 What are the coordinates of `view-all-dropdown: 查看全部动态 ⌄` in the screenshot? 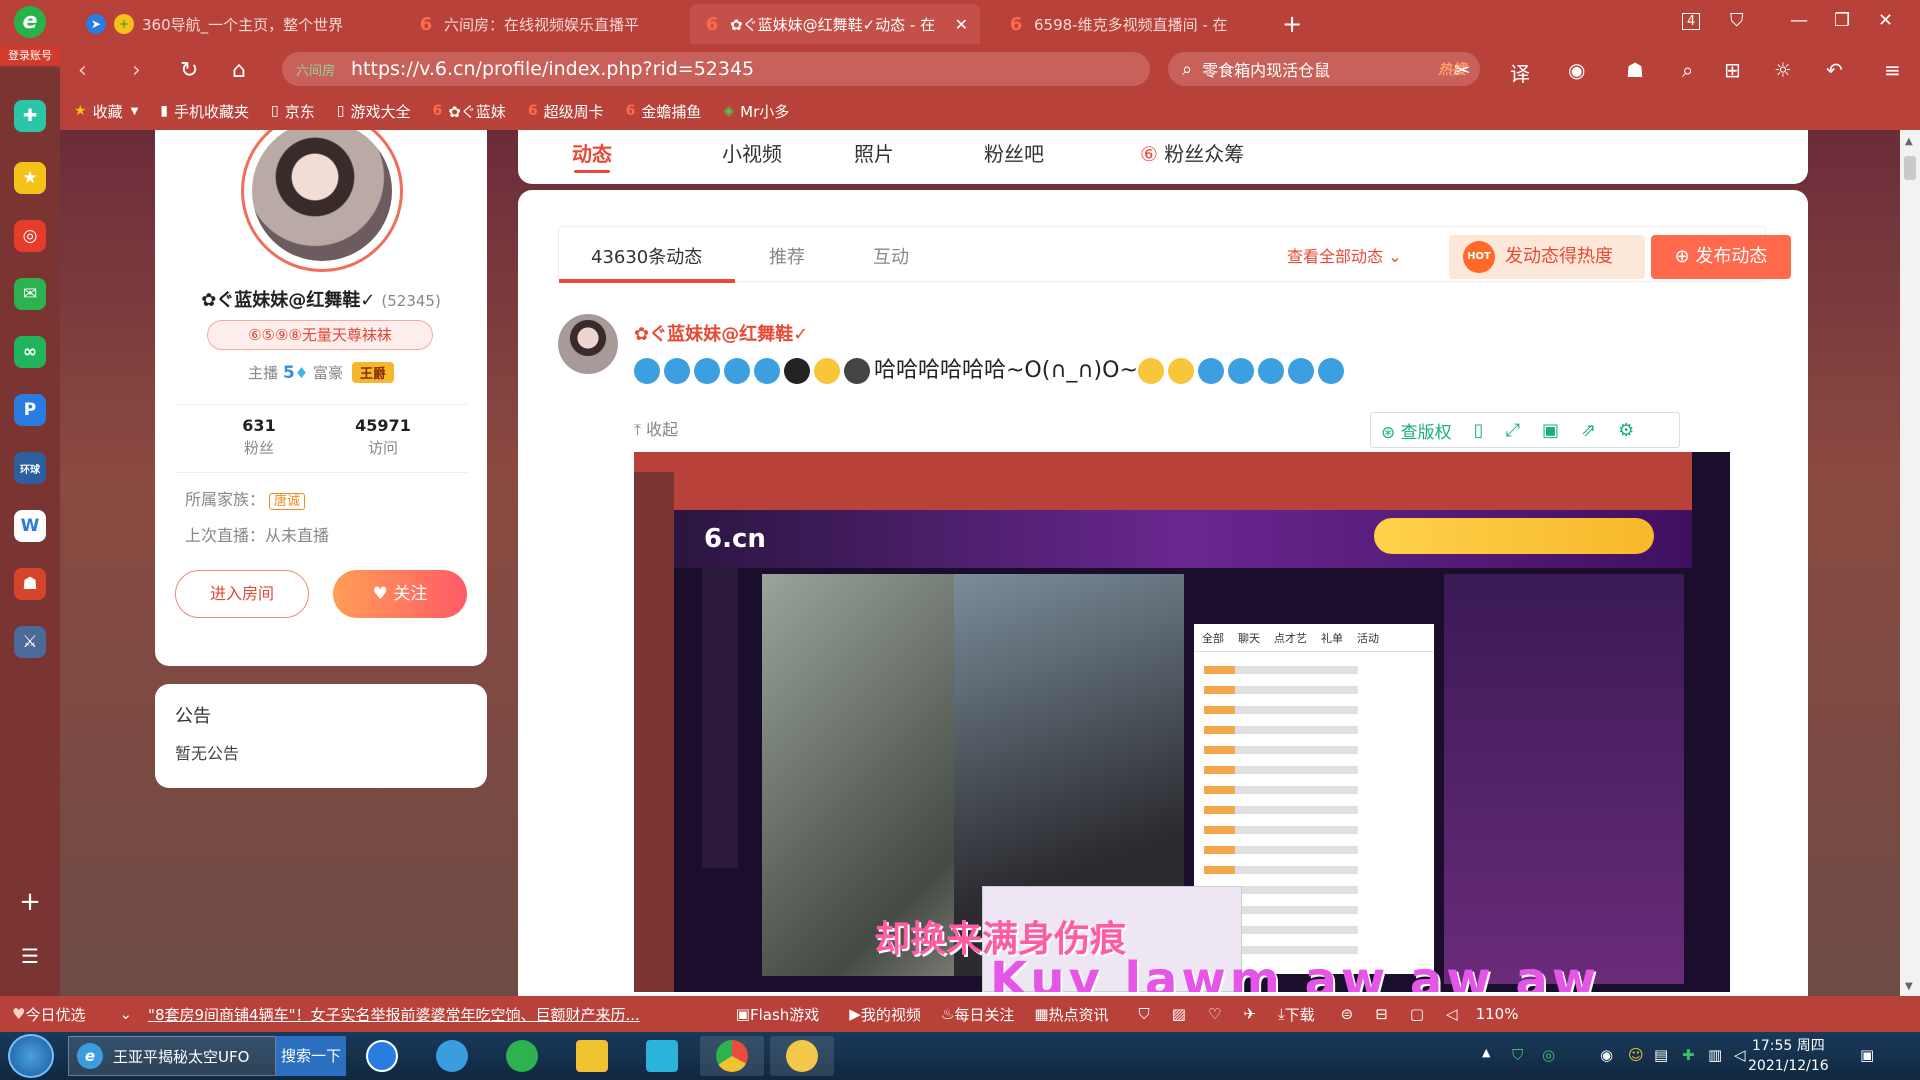 It's located at (1344, 255).